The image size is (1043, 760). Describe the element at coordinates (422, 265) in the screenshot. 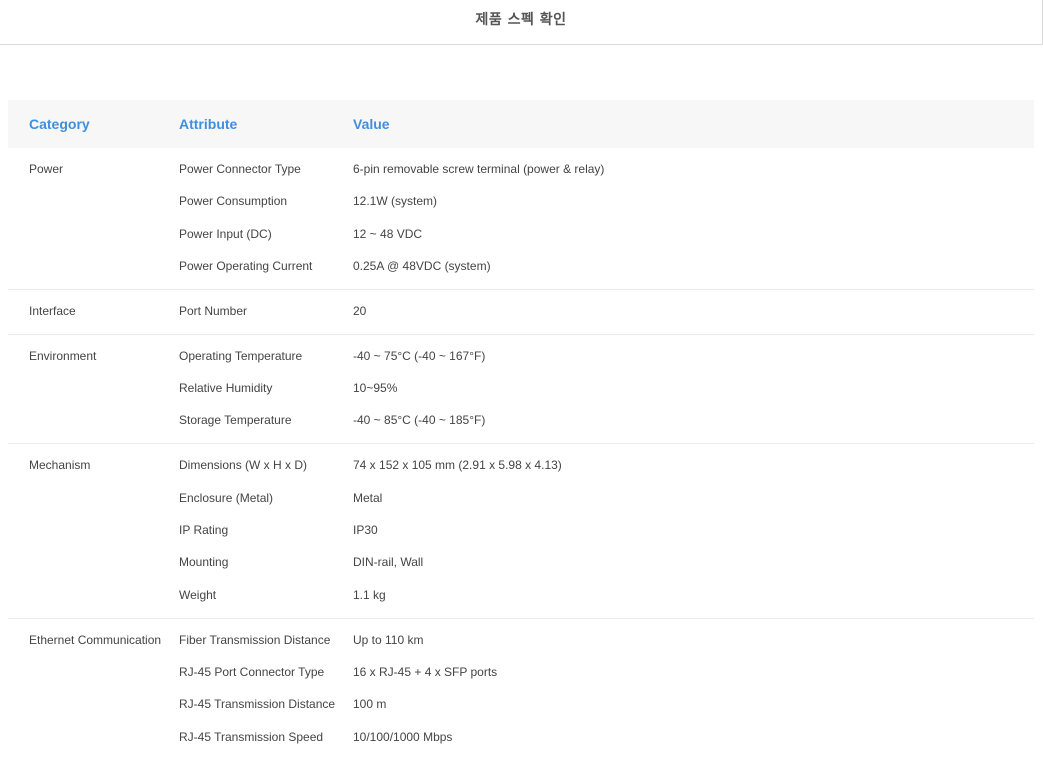

I see `value-cell: 0.25A @ 48VDC (system)` at that location.